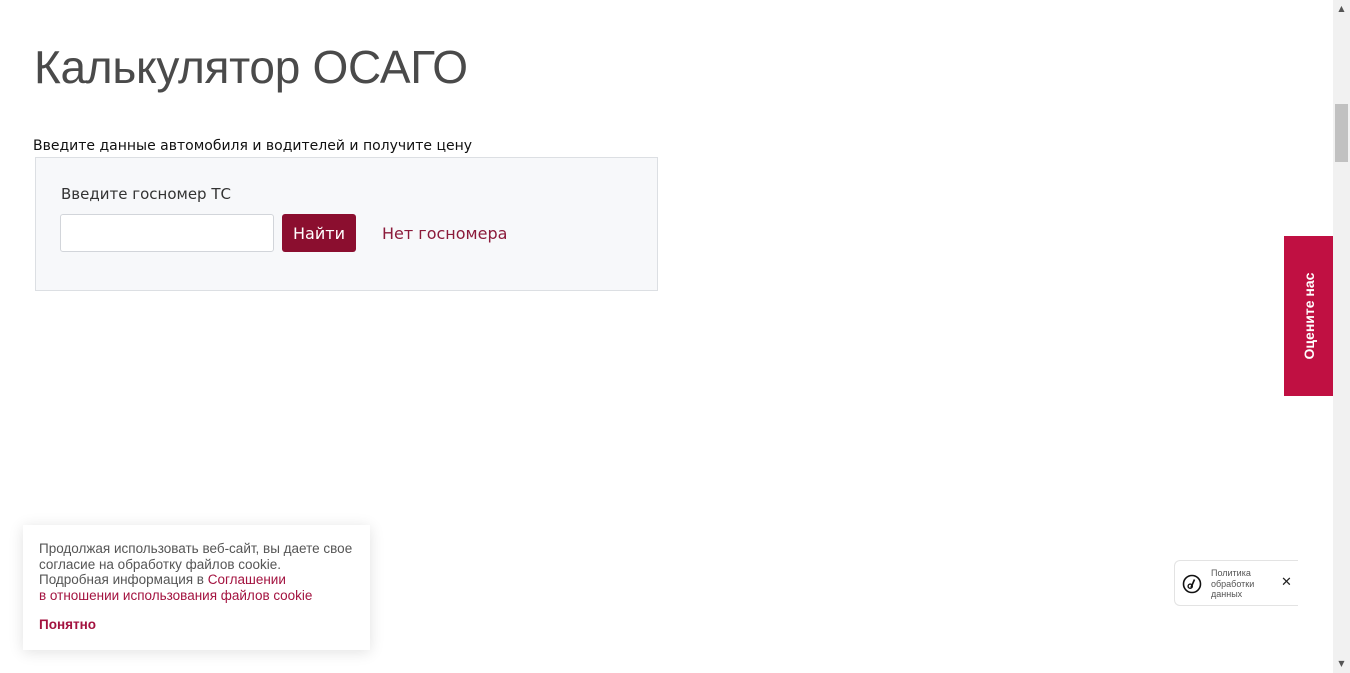 This screenshot has height=673, width=1350. What do you see at coordinates (1231, 573) in the screenshot?
I see `privacy-label-line1: Политика` at bounding box center [1231, 573].